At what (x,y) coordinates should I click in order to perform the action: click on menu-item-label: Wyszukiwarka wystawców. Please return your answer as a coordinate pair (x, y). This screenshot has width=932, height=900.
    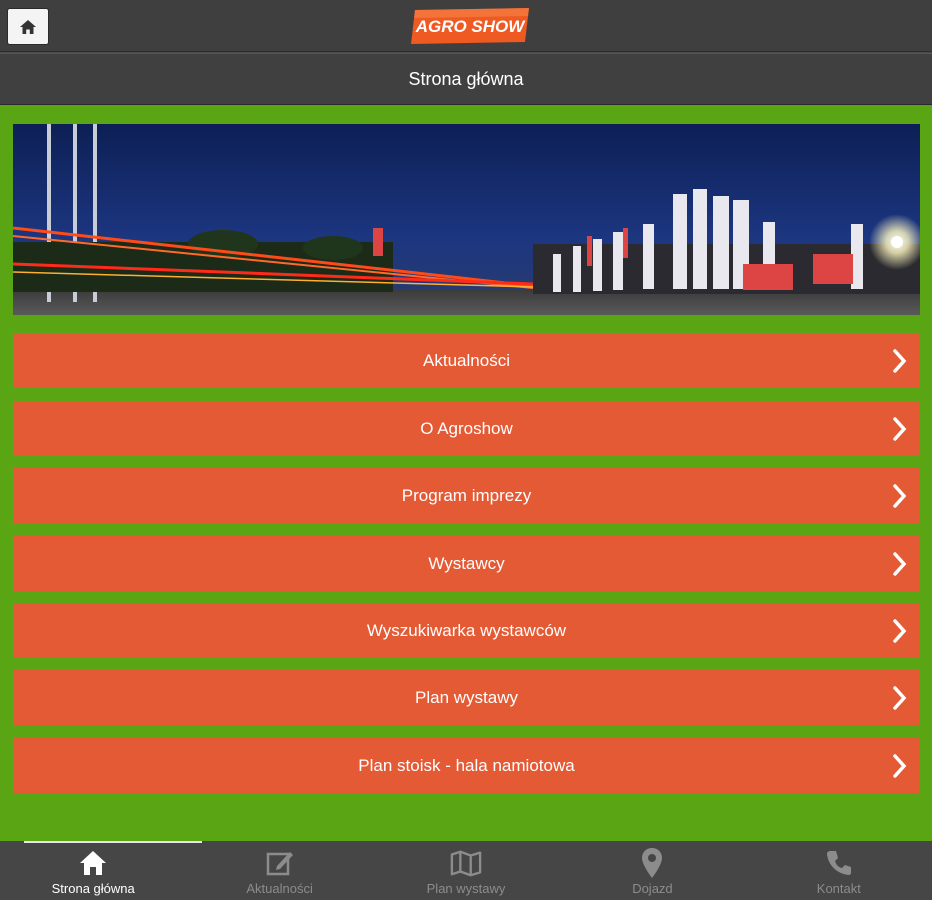
    Looking at the image, I should click on (466, 630).